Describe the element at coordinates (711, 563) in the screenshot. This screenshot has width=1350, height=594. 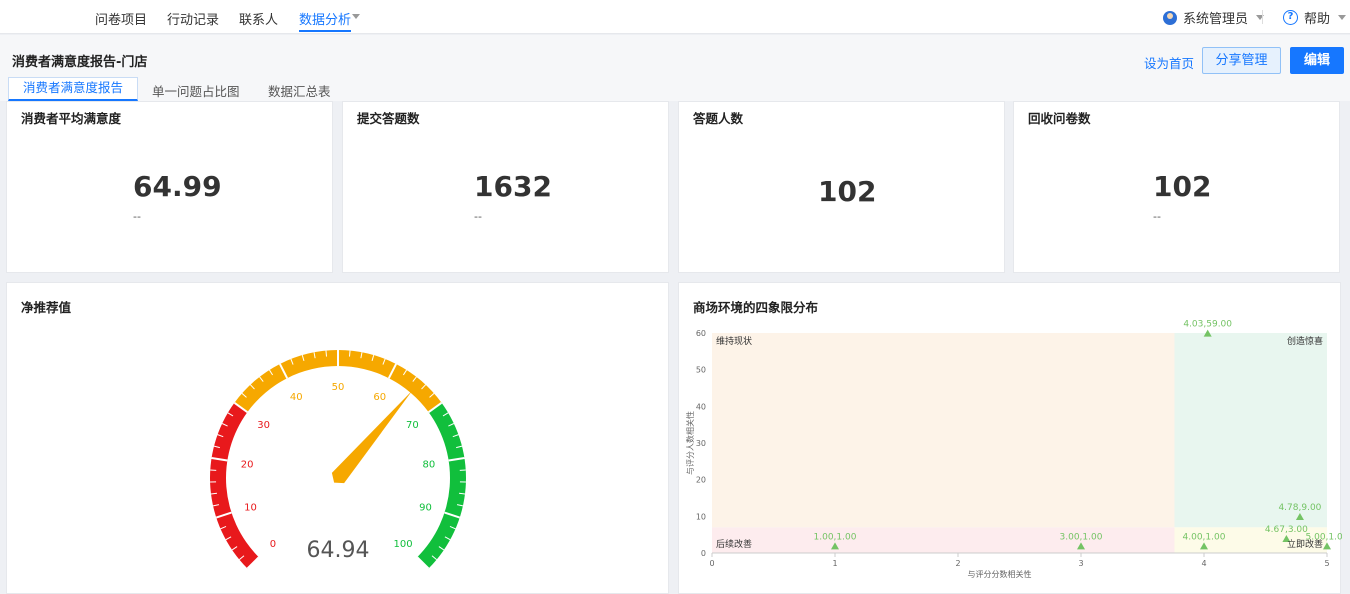
I see `x-tick-label: 0` at that location.